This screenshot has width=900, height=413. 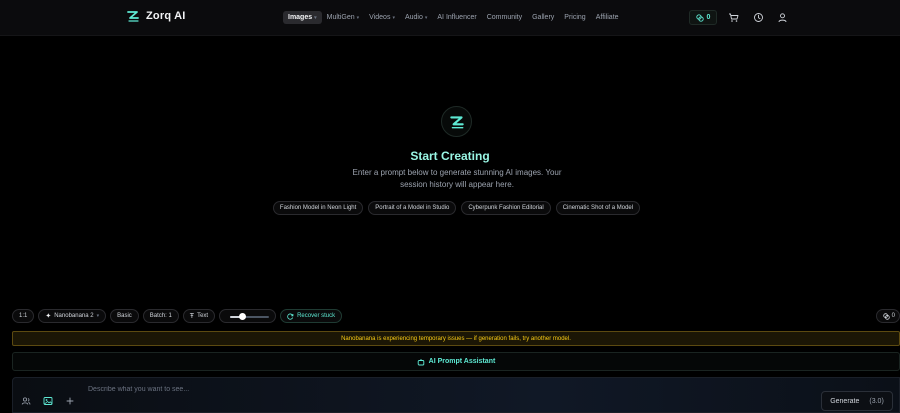 I want to click on ai-prompt-assistant-button: AI Prompt Assistant, so click(x=456, y=361).